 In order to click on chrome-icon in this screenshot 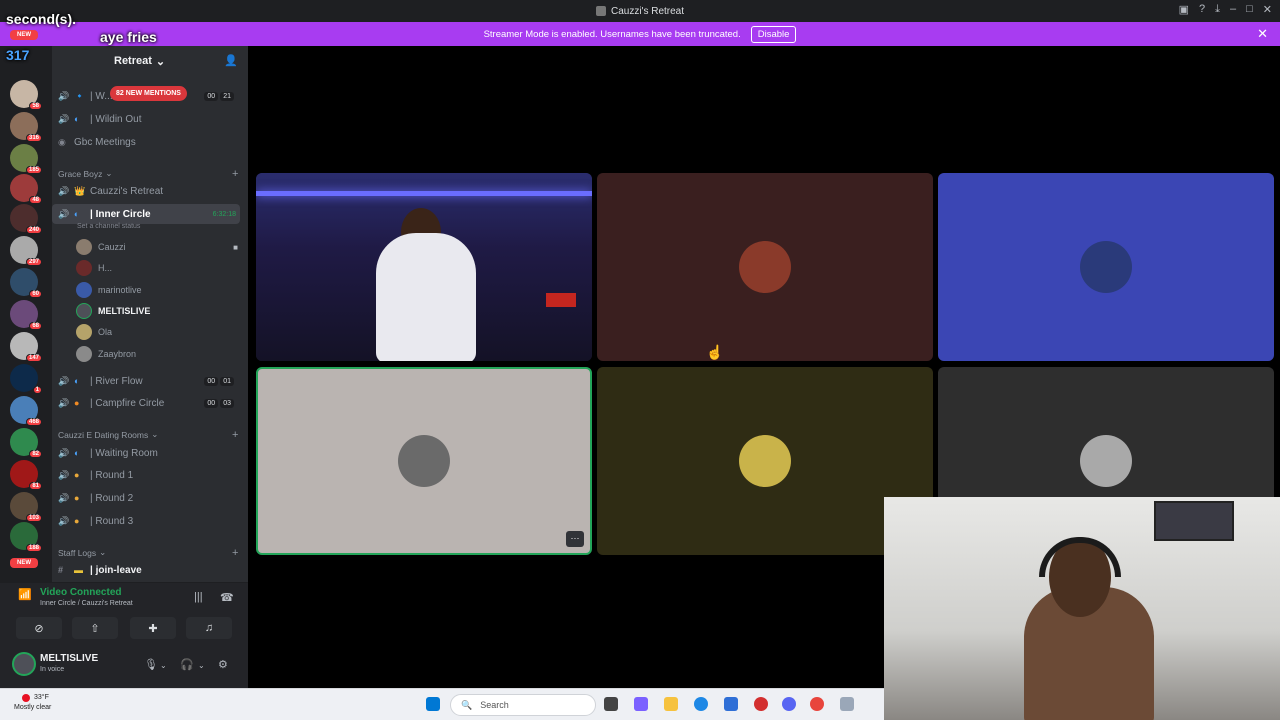, I will do `click(817, 704)`.